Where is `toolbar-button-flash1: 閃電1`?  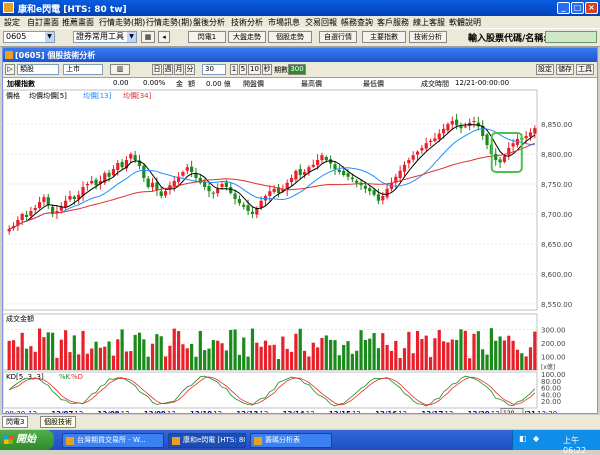
toolbar-button-flash1: 閃電1 is located at coordinates (207, 37).